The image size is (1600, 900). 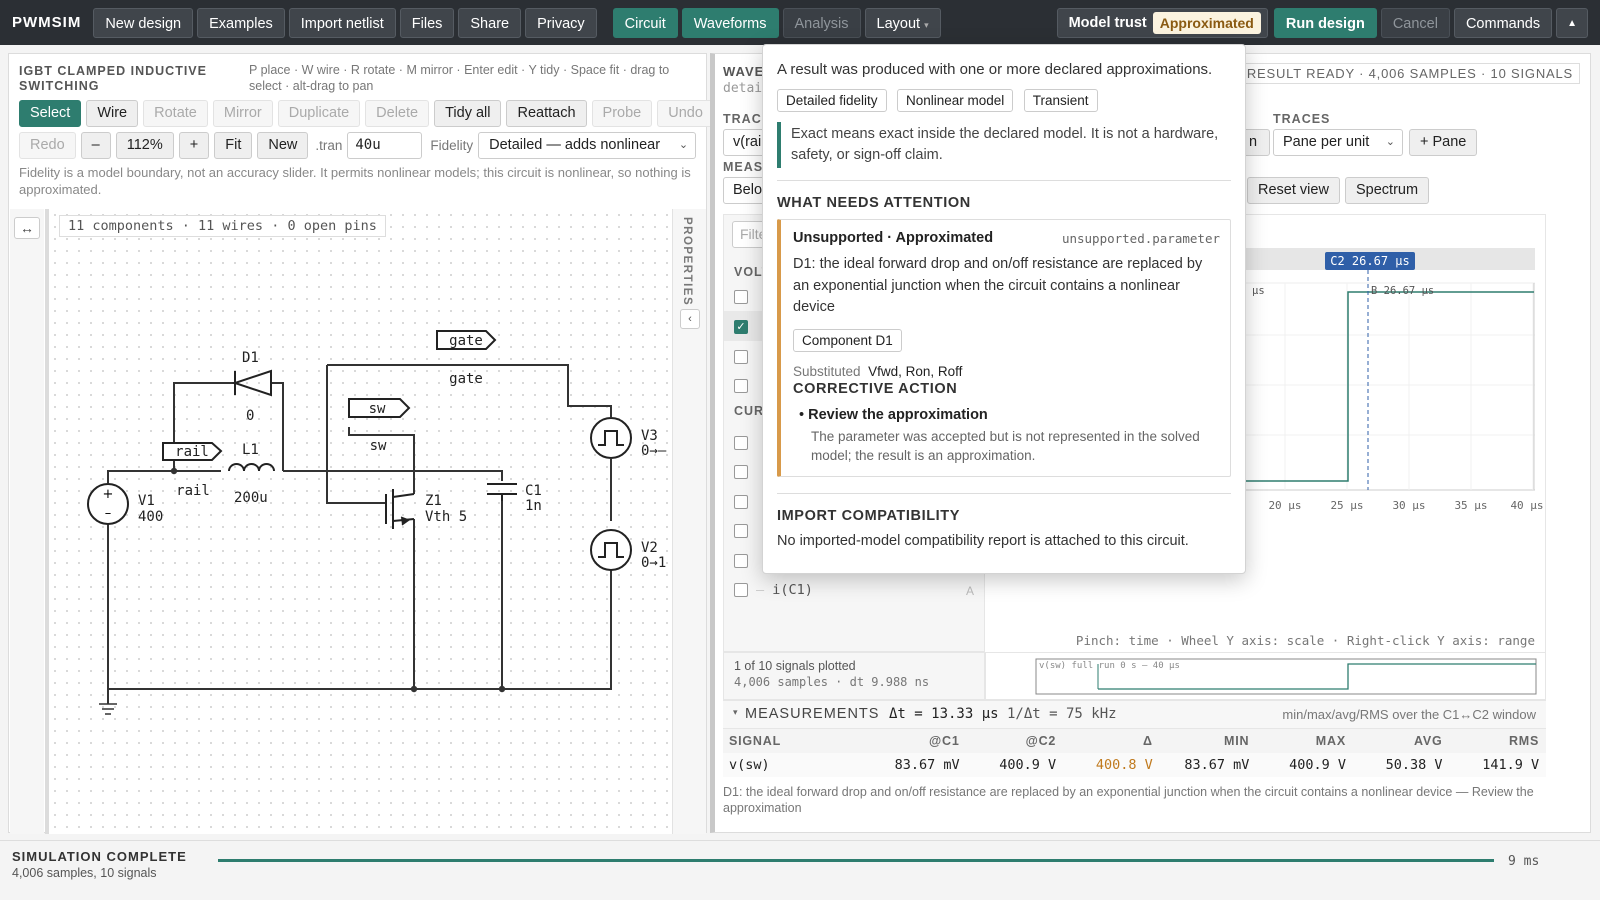 I want to click on run-design-button: Run design, so click(x=1325, y=22).